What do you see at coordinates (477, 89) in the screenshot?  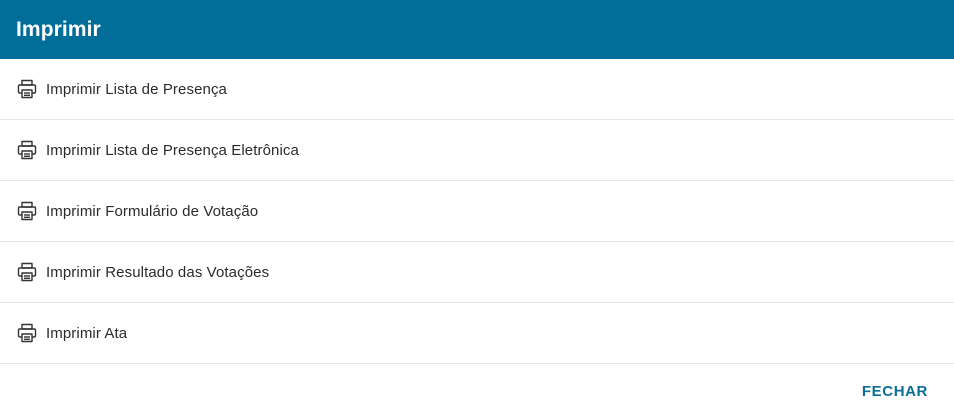 I see `print-option-lista-presenca: Imprimir Lista de Presença` at bounding box center [477, 89].